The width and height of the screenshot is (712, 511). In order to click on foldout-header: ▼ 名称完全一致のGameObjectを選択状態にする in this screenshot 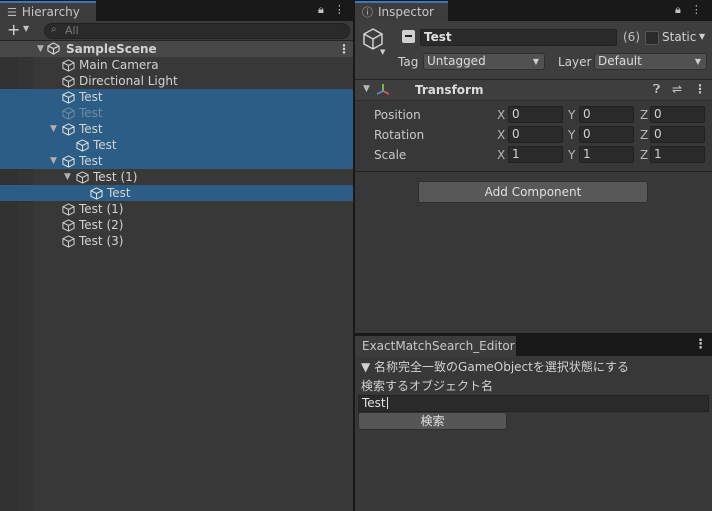, I will do `click(495, 366)`.